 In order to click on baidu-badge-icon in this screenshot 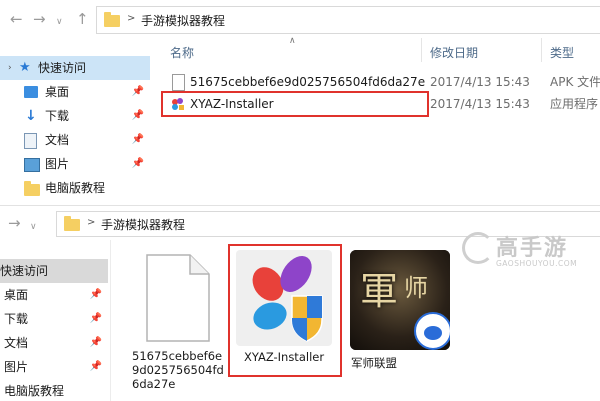, I will do `click(432, 331)`.